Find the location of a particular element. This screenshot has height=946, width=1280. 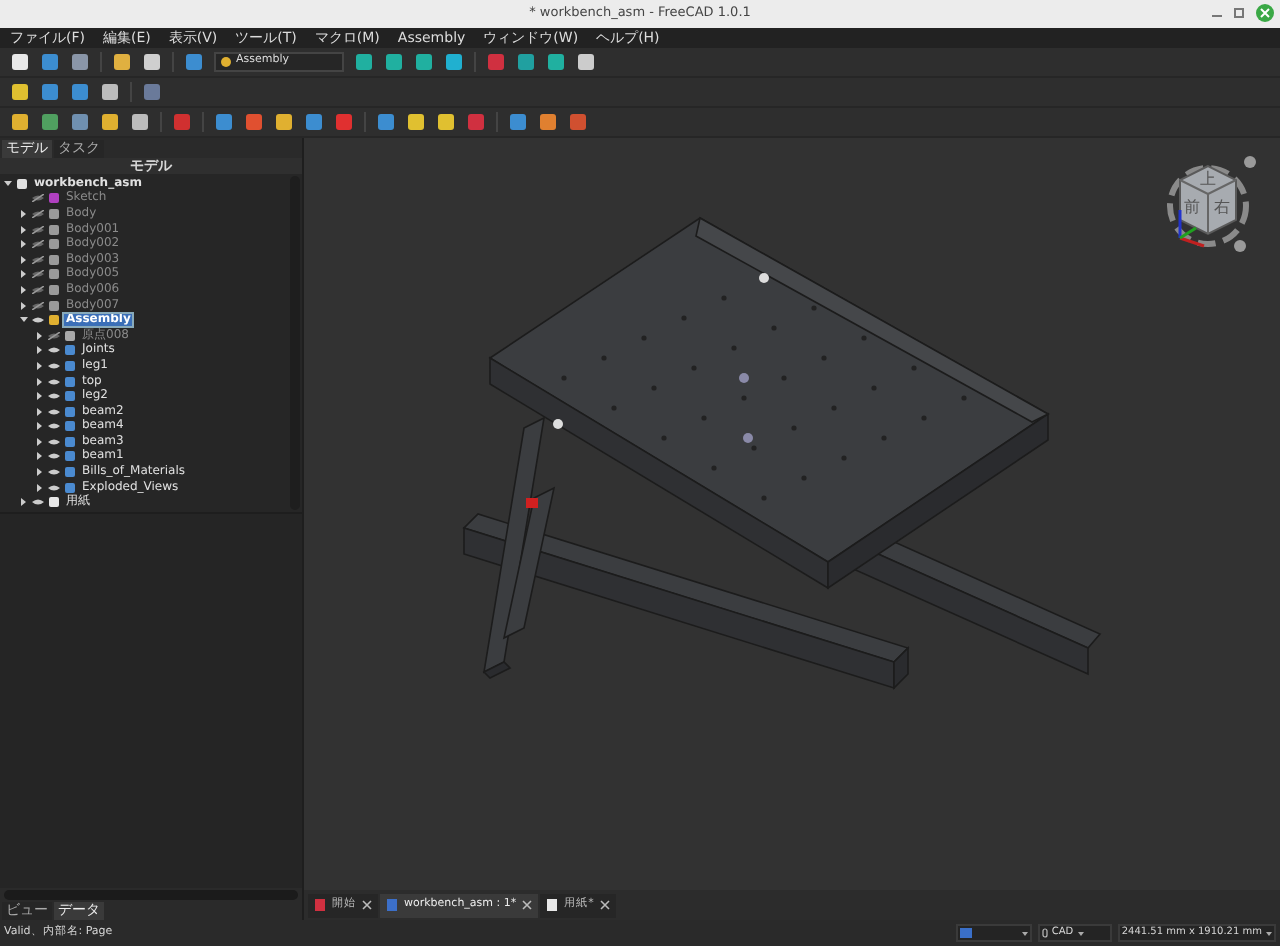

axis-triad-icon is located at coordinates (1191, 229).